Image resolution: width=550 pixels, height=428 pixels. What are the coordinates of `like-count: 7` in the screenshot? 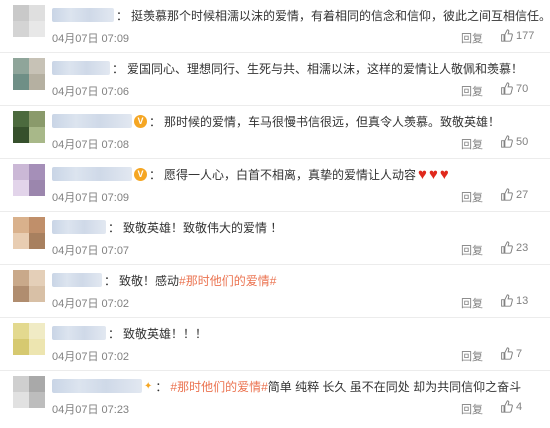 It's located at (519, 353).